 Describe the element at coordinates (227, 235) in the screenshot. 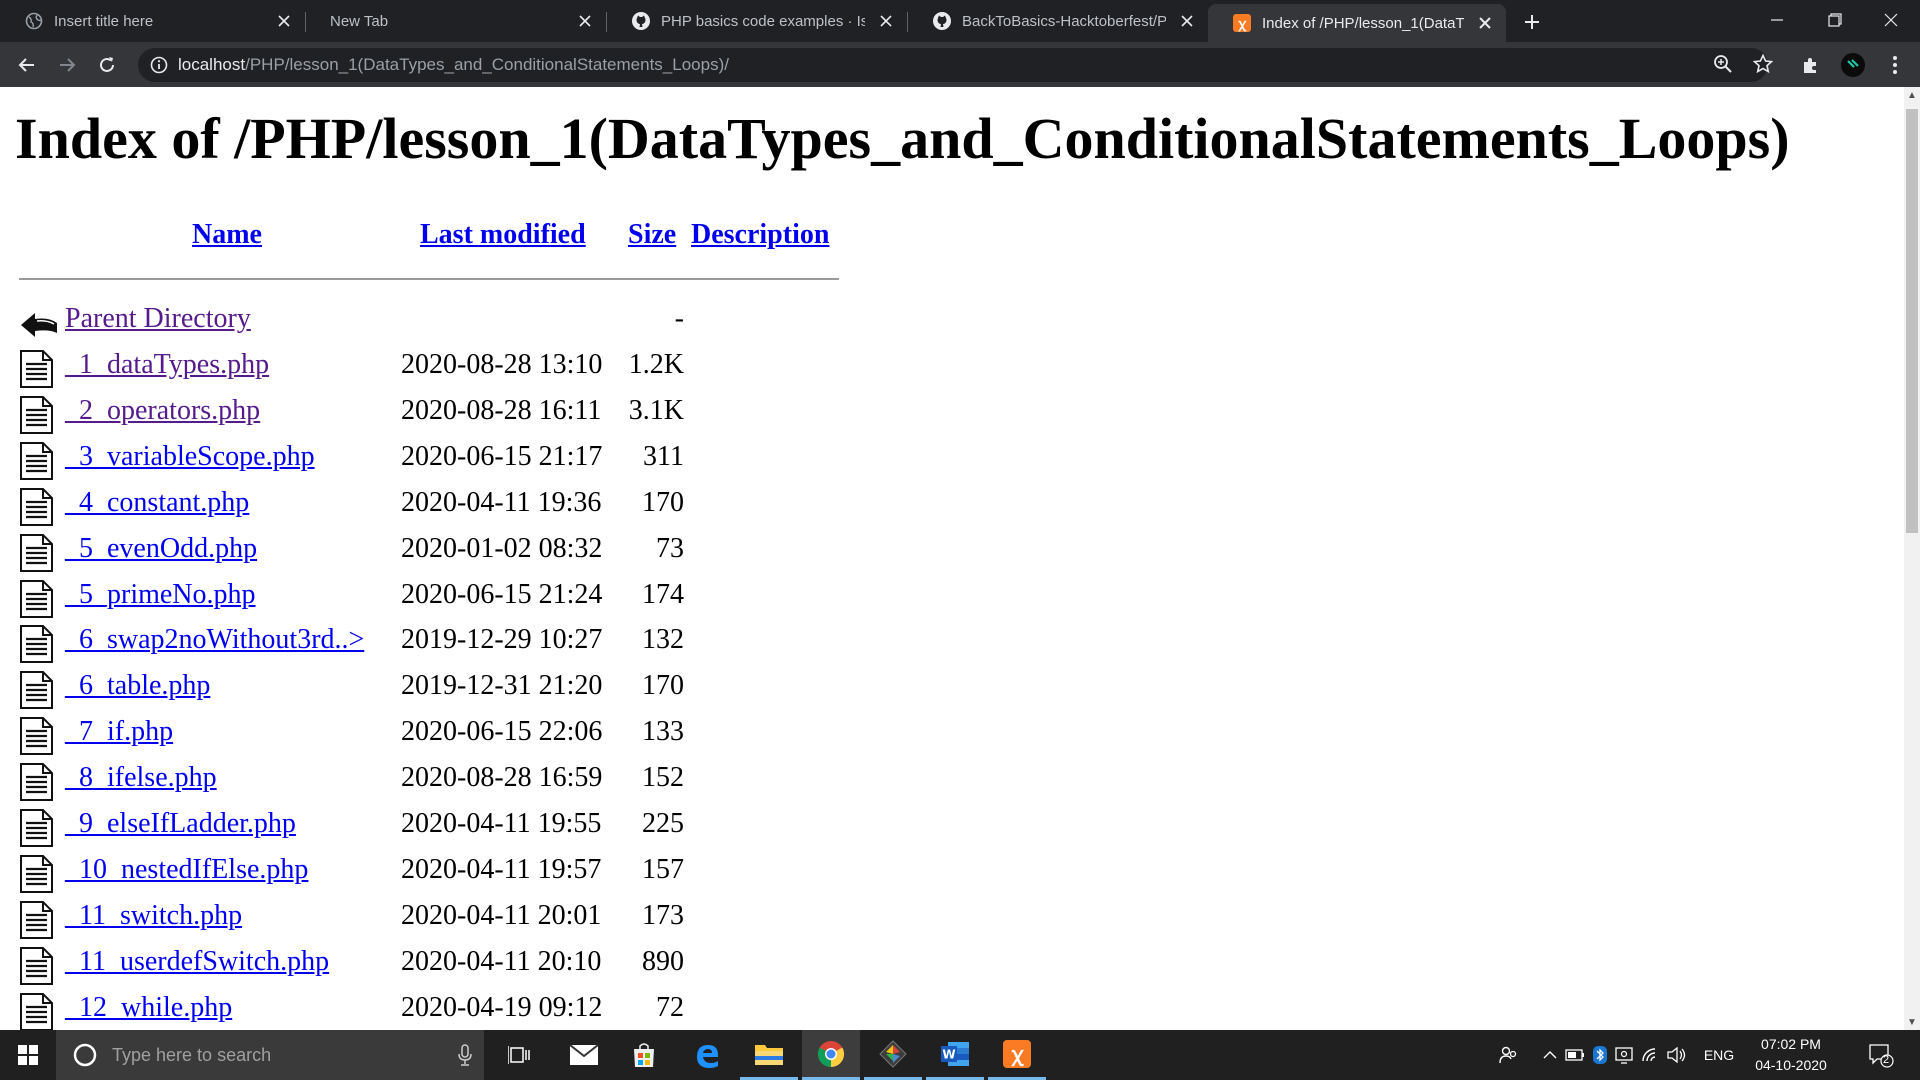

I see `column-header-name: Name` at that location.